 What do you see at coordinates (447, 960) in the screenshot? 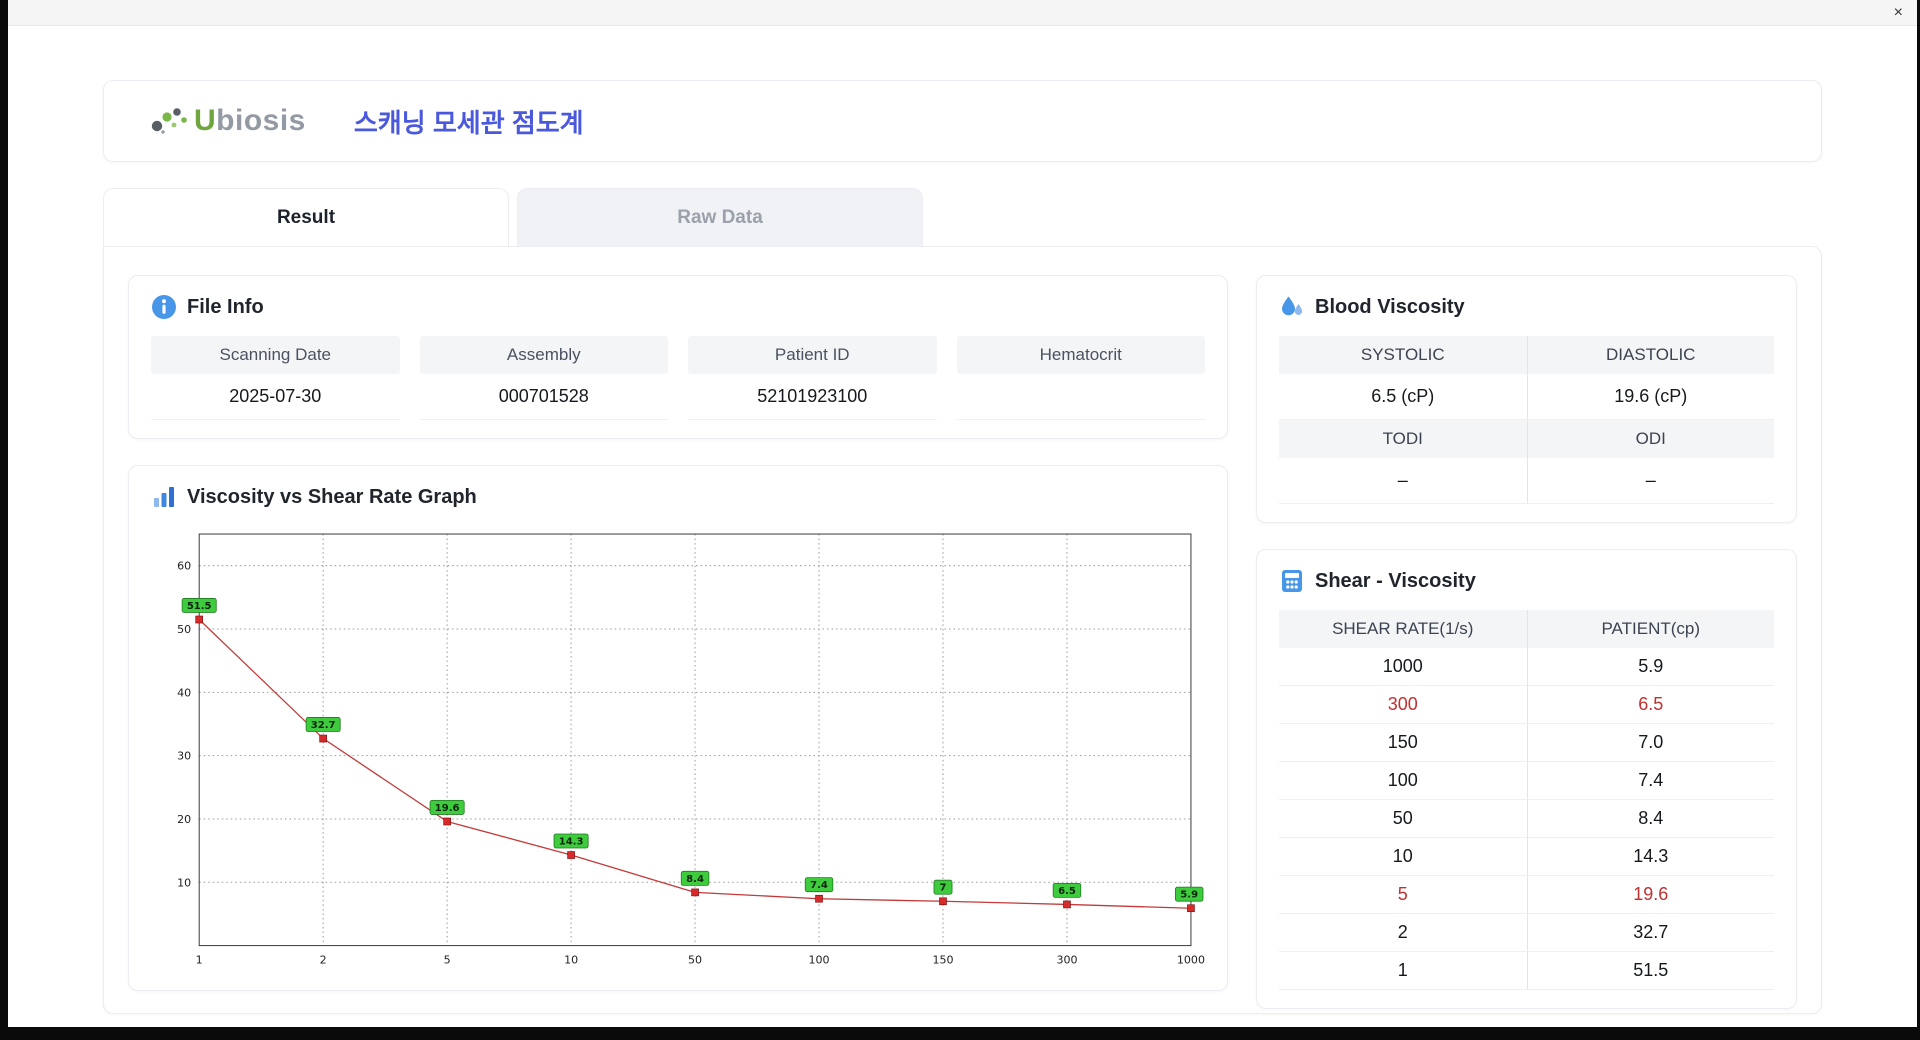
I see `svg-text: 5` at bounding box center [447, 960].